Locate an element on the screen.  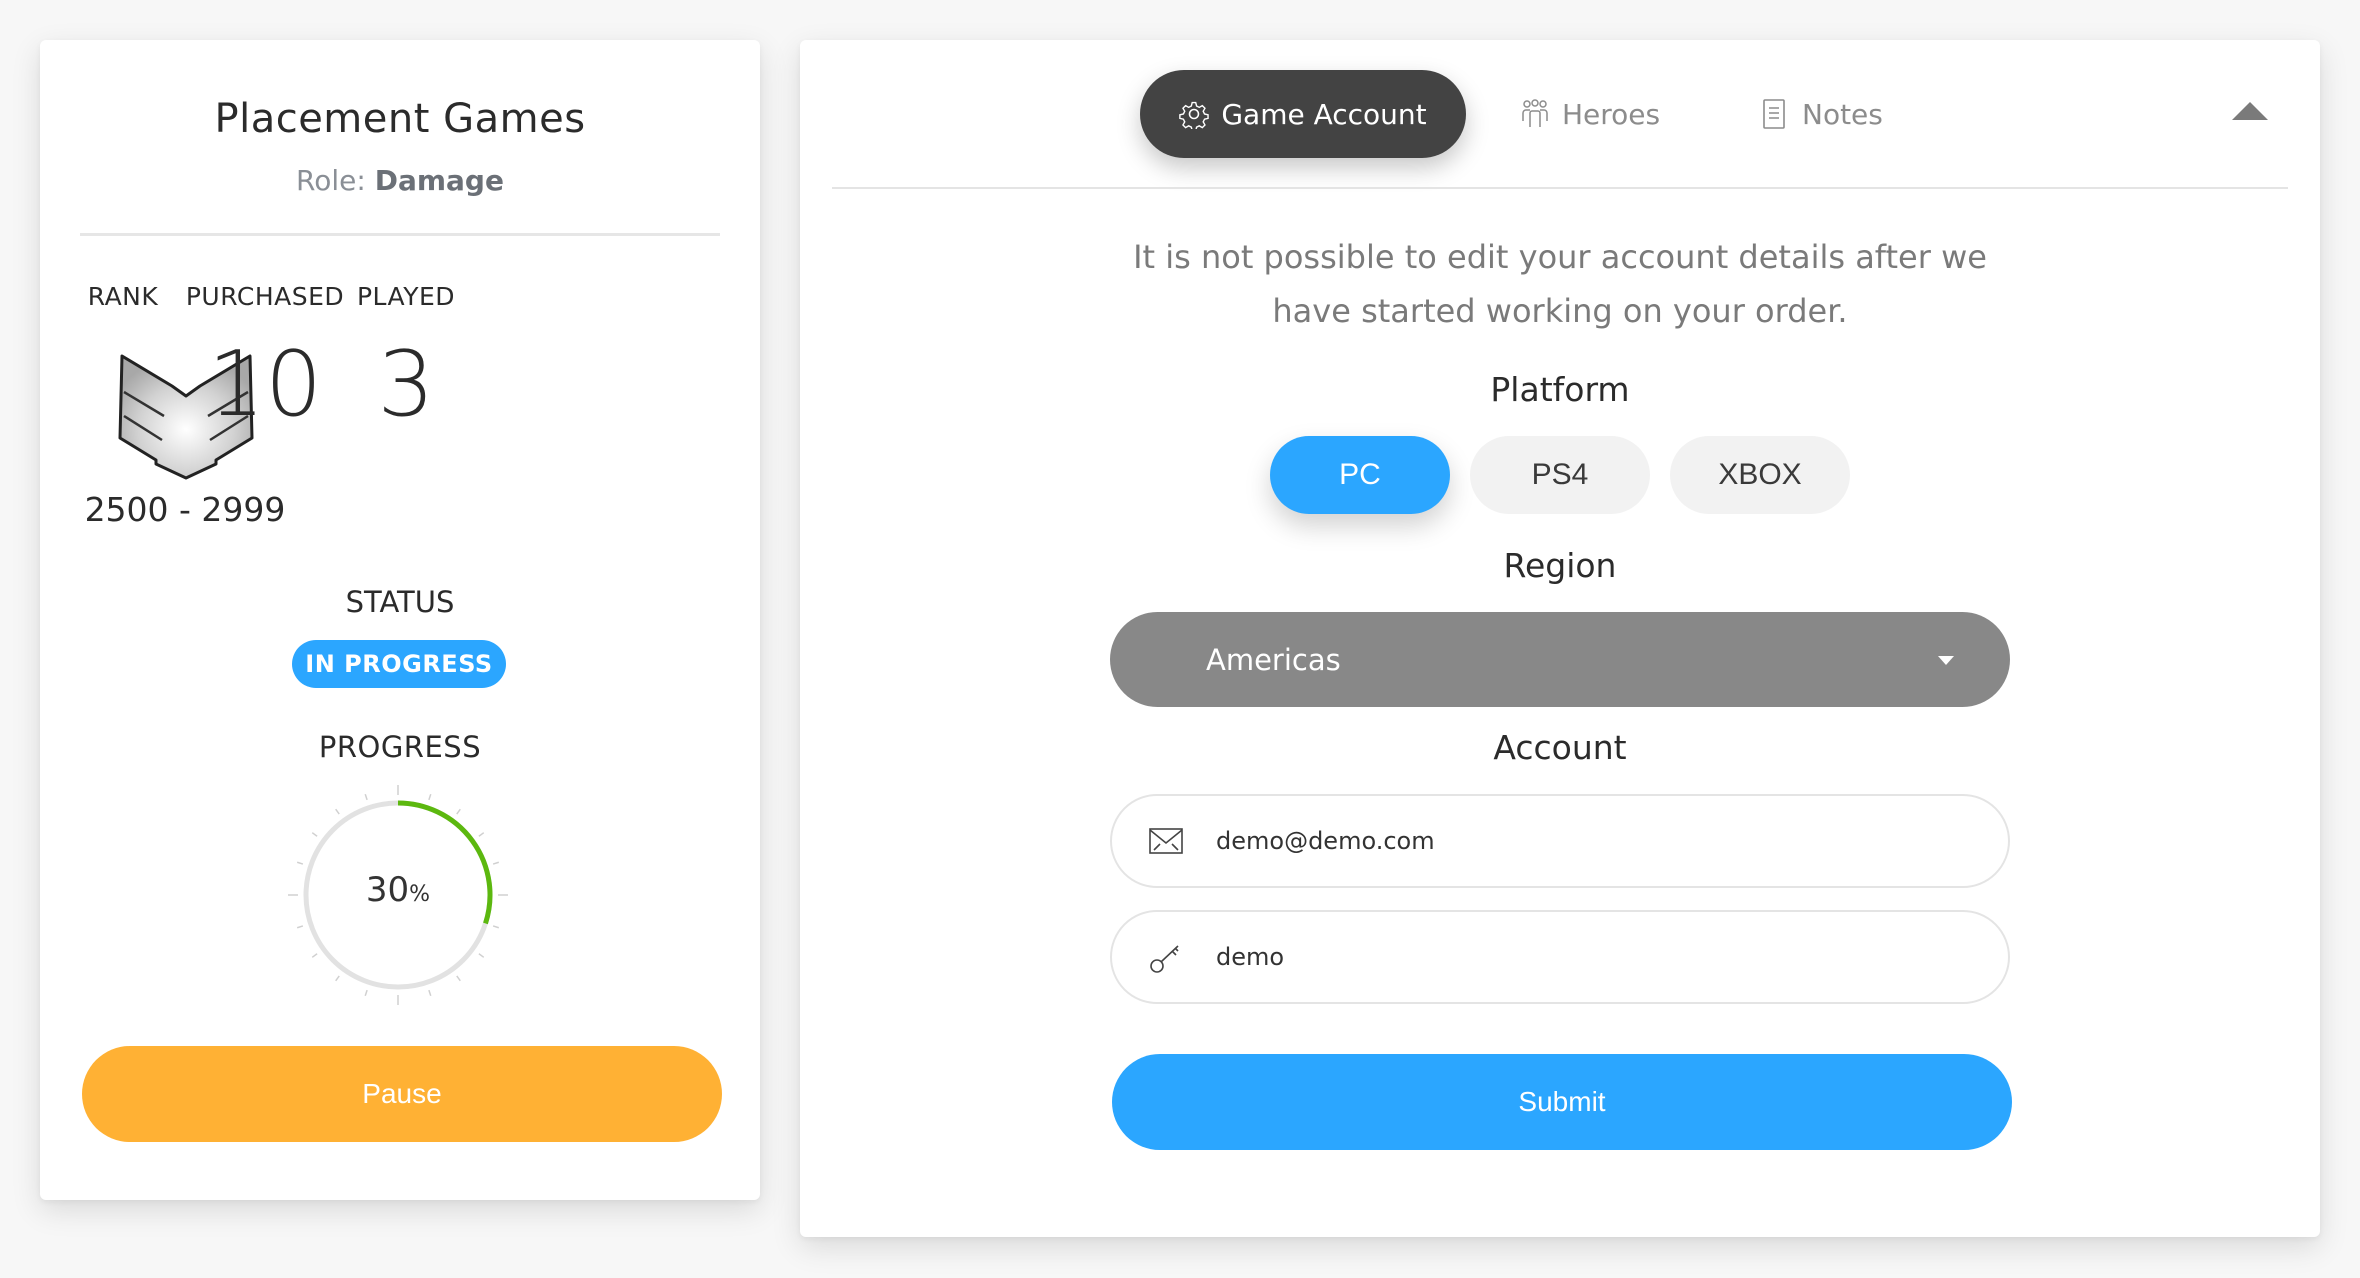
document-icon is located at coordinates (1774, 114).